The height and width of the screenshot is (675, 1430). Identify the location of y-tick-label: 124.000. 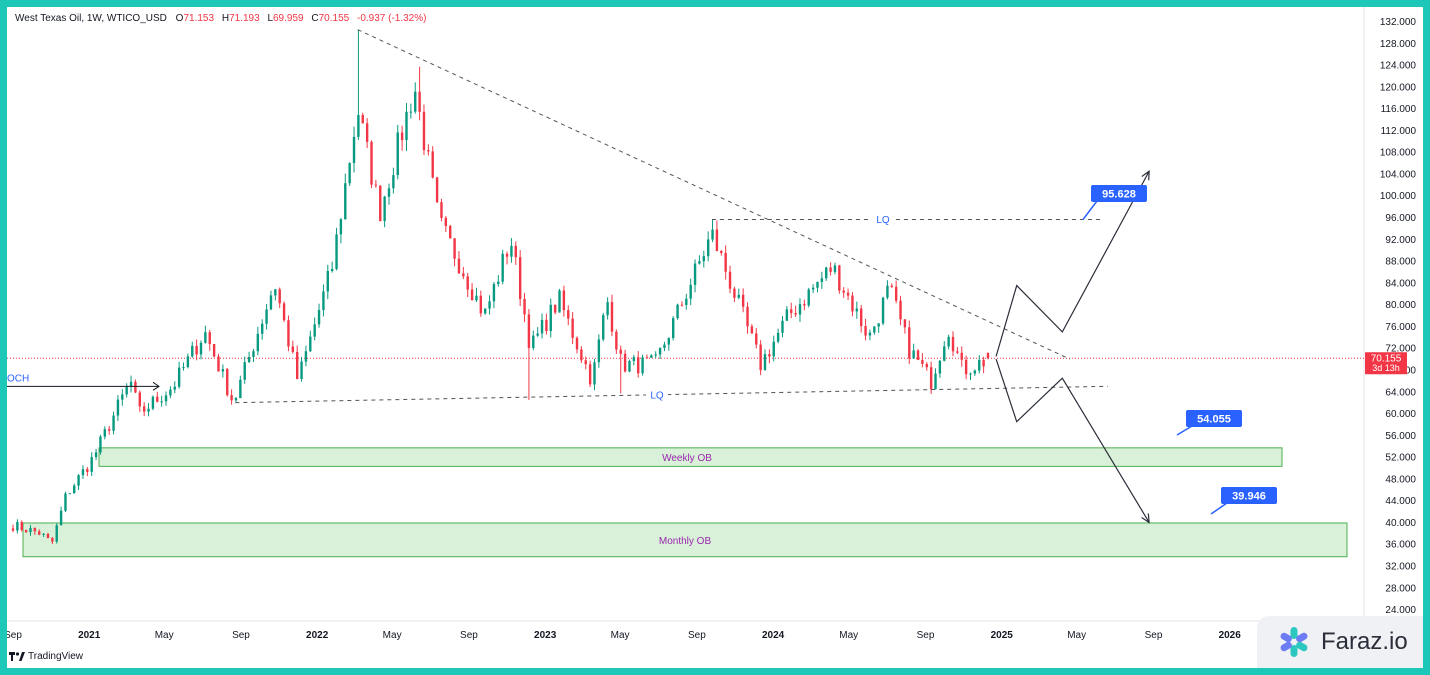
(1398, 66).